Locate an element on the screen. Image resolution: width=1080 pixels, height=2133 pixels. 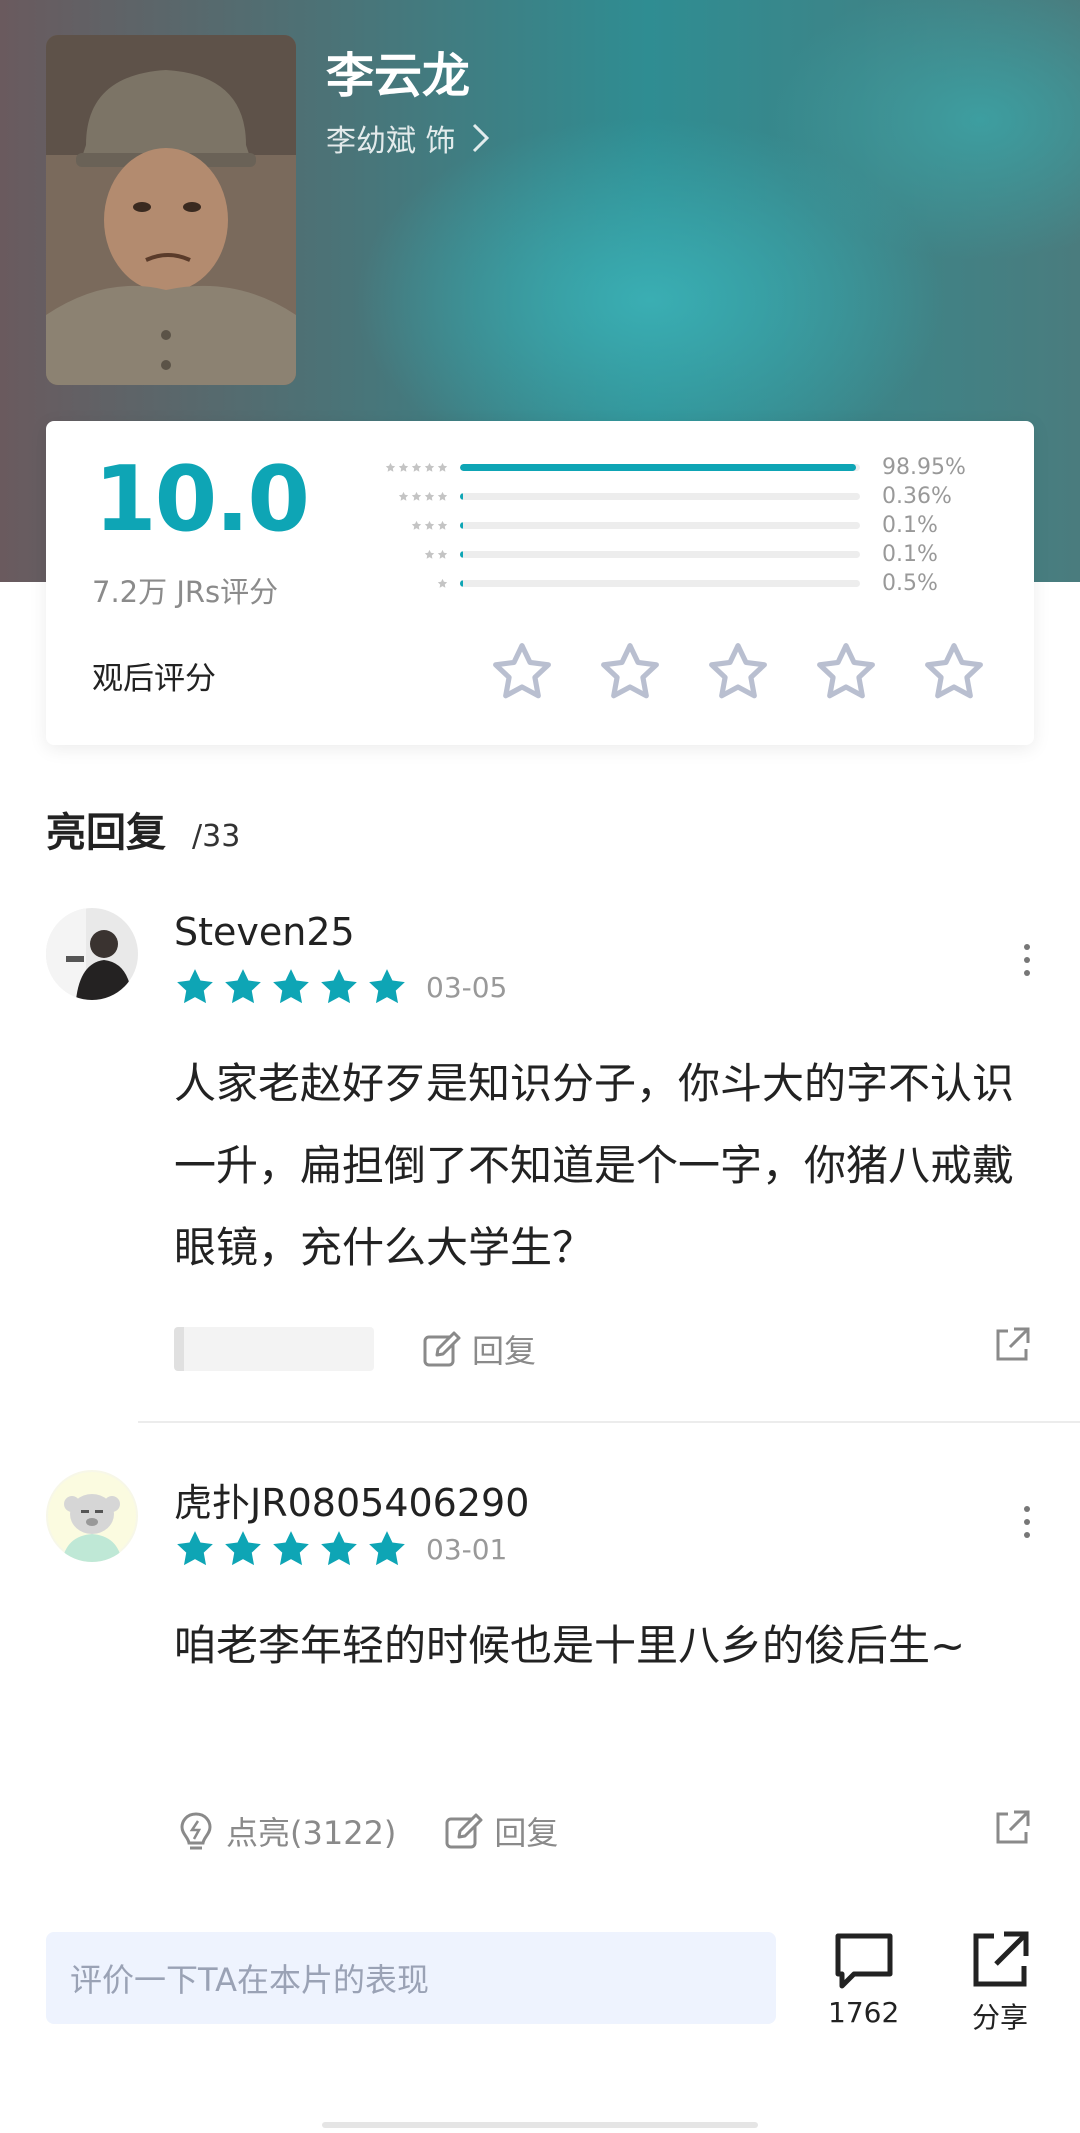
comment-actions: 回复 is located at coordinates (355, 1349).